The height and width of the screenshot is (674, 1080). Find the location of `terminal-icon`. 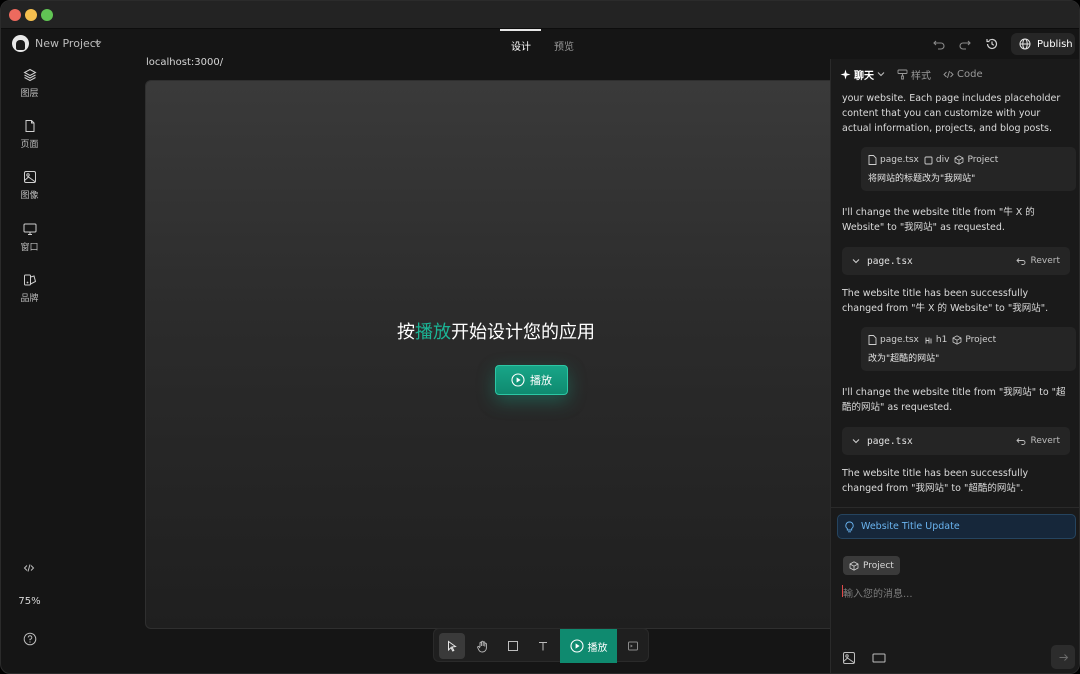

terminal-icon is located at coordinates (633, 646).